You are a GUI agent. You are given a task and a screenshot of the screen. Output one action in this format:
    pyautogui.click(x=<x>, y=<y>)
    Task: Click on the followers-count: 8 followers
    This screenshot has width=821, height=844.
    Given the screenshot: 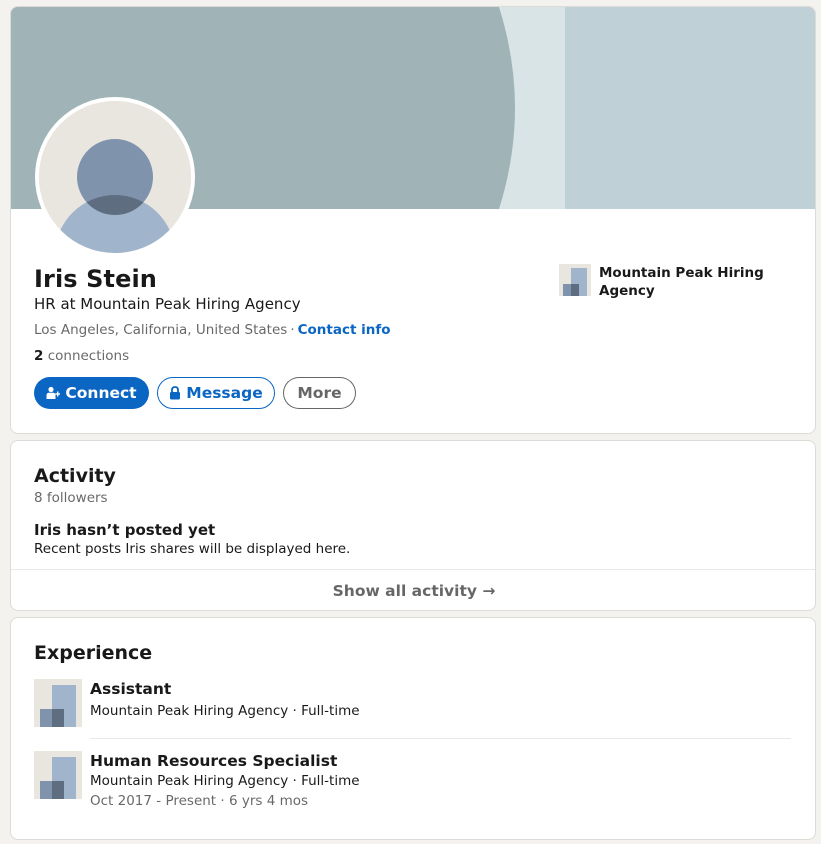 What is the action you would take?
    pyautogui.click(x=71, y=498)
    